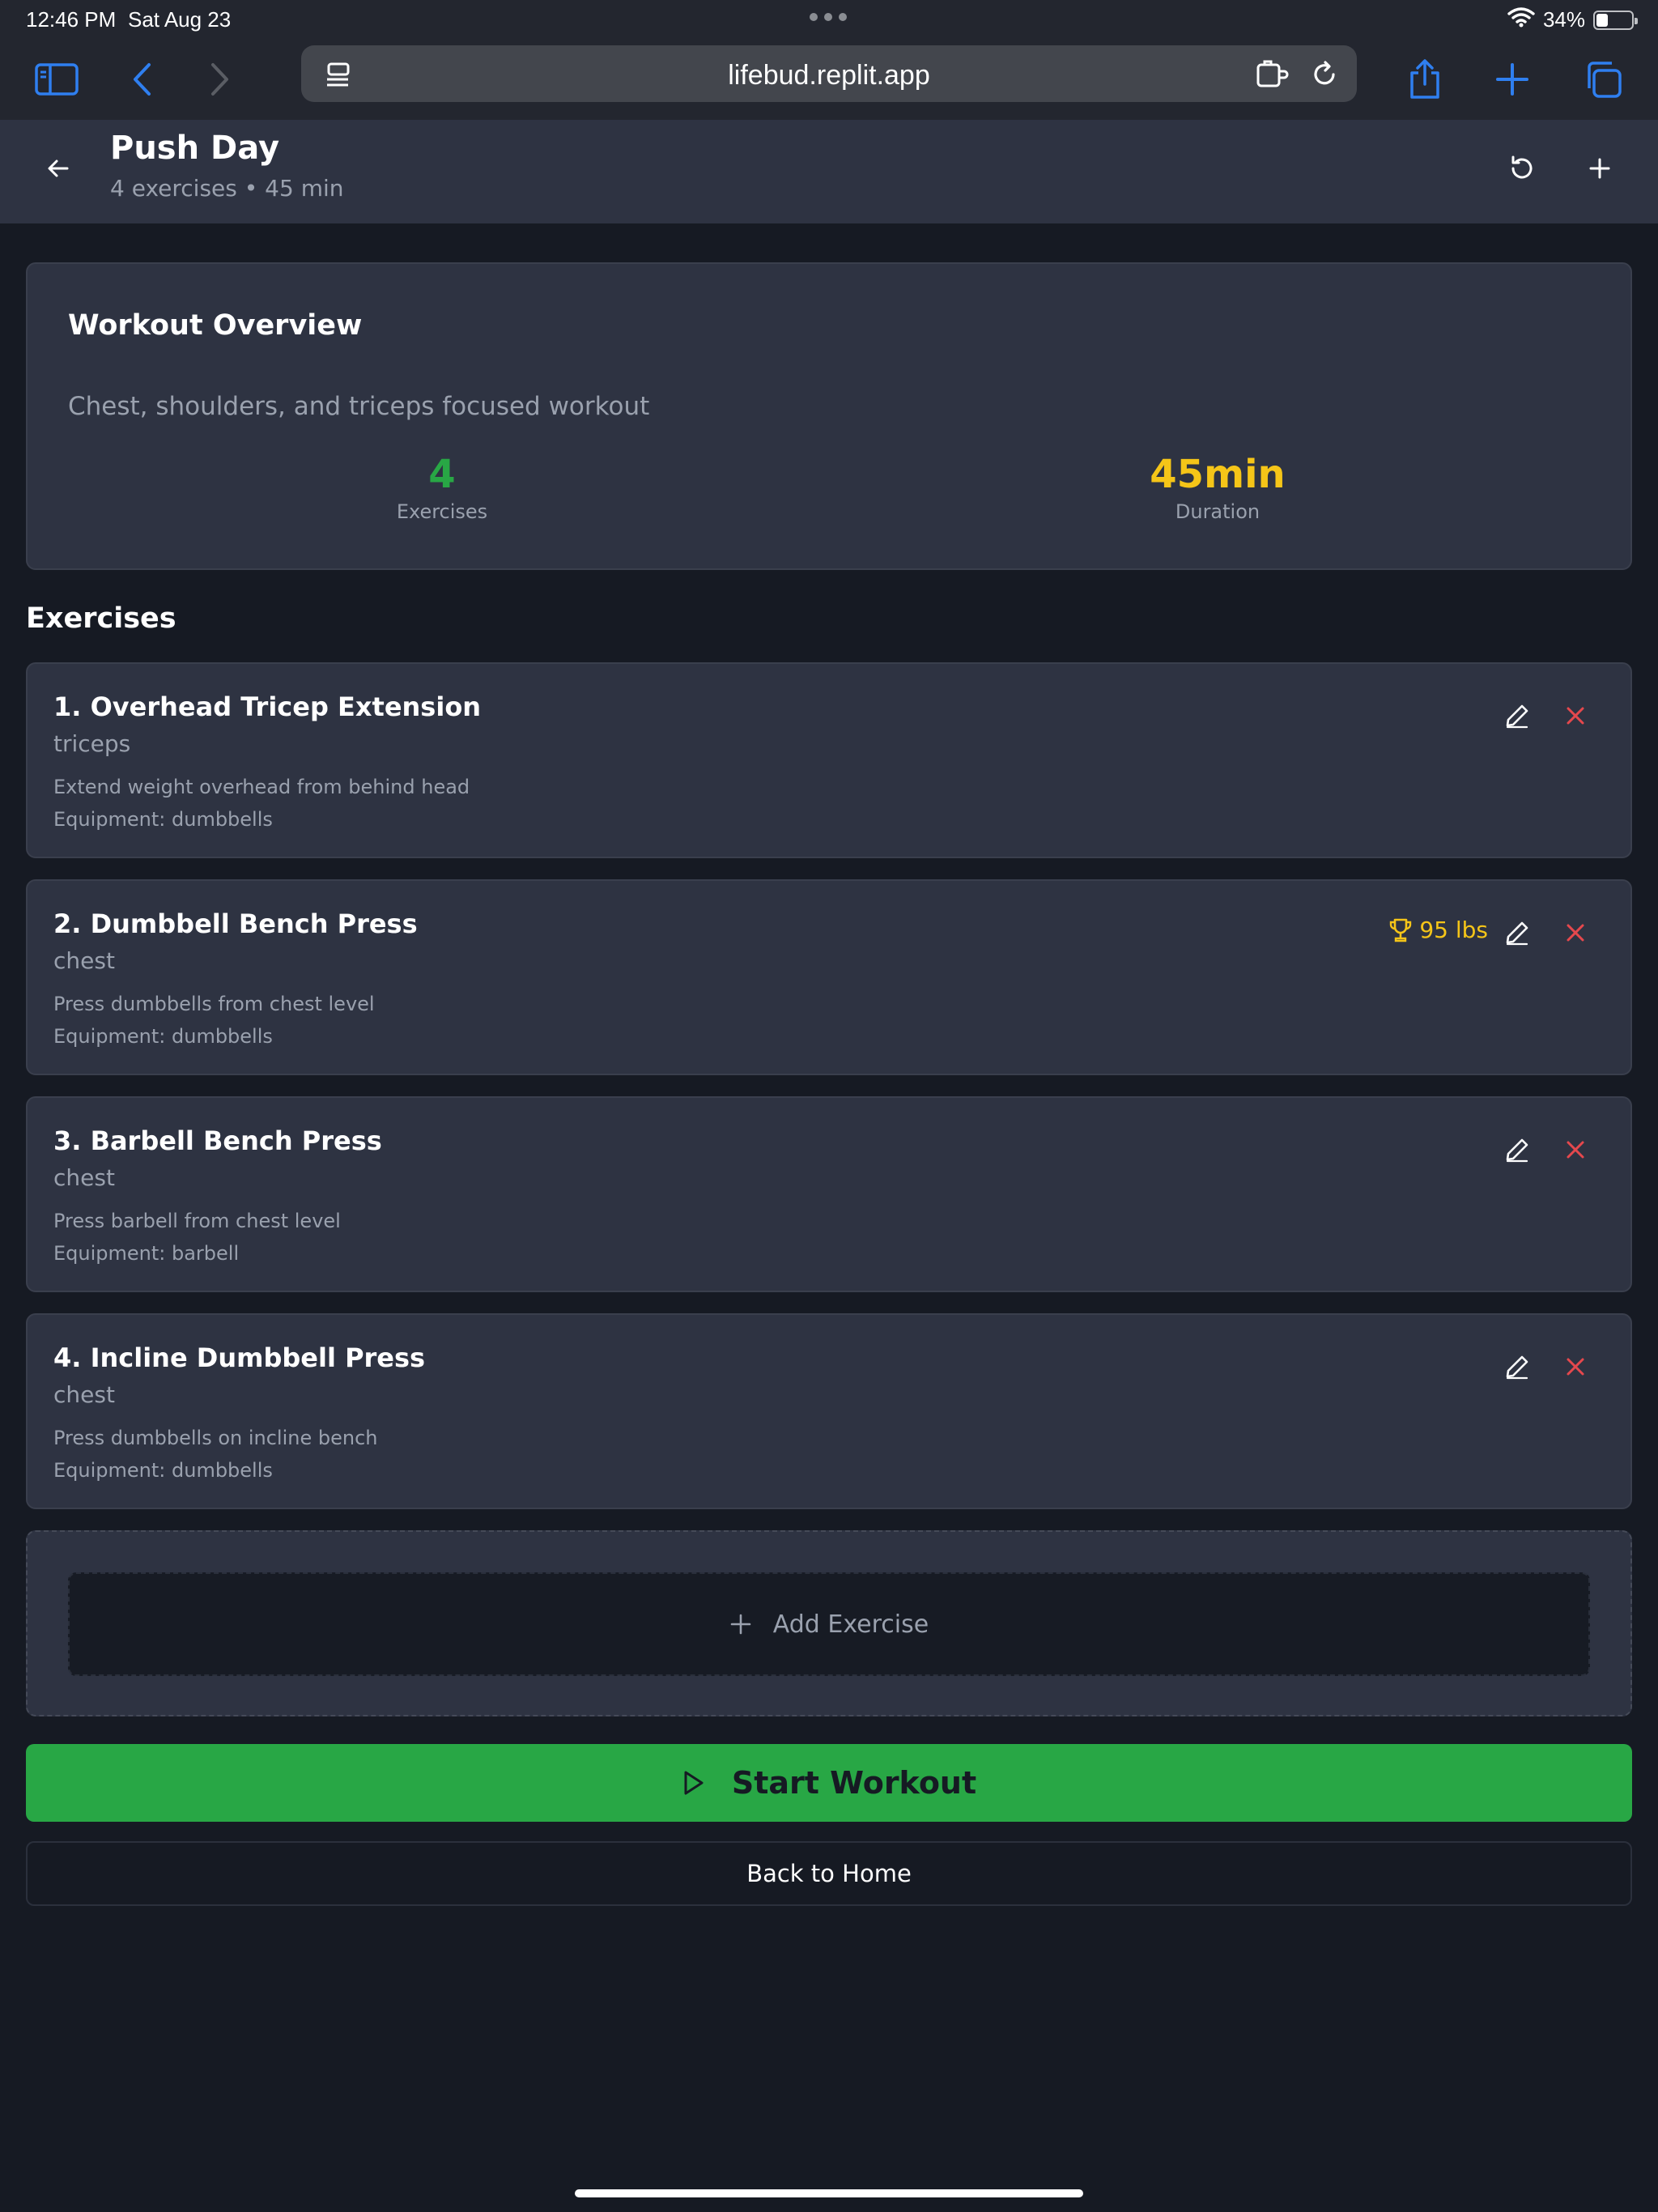 This screenshot has height=2212, width=1658. I want to click on back-button, so click(58, 168).